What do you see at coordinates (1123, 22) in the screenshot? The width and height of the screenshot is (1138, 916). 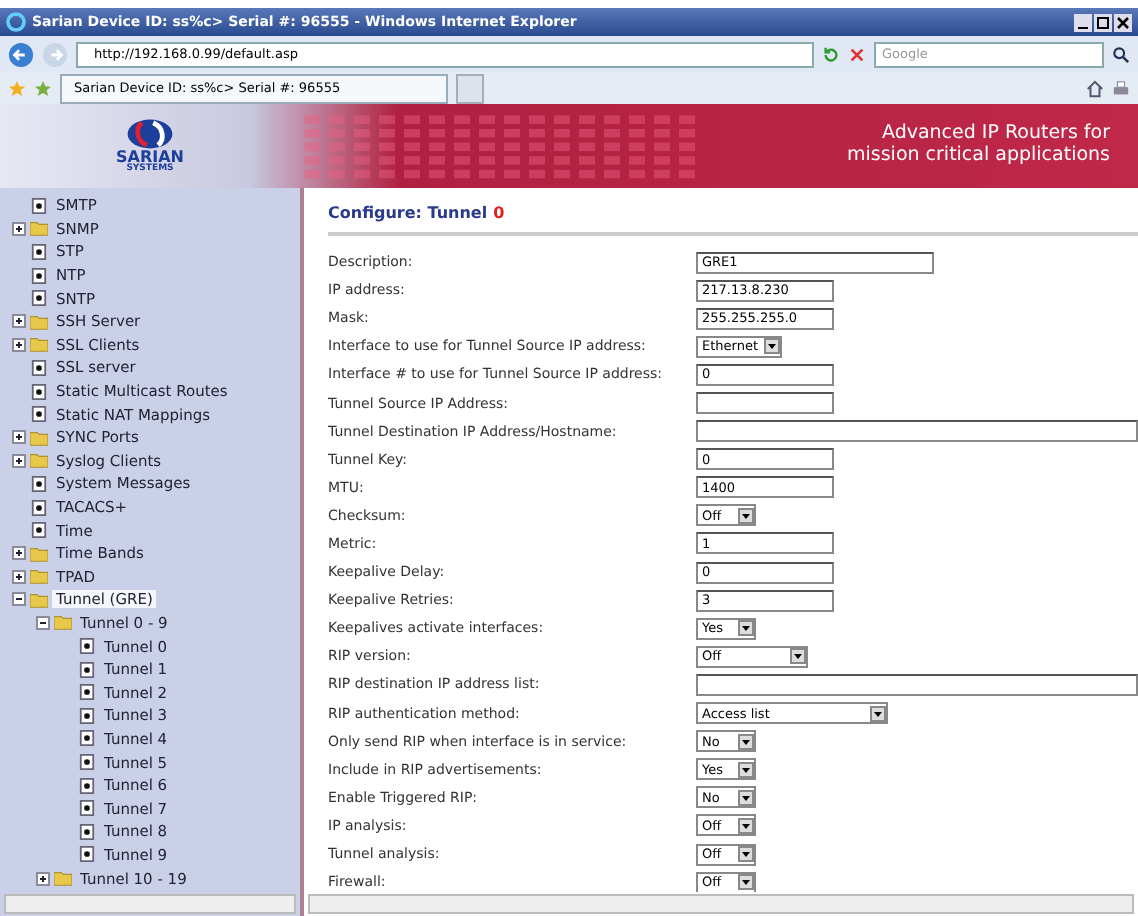 I see `close-icon` at bounding box center [1123, 22].